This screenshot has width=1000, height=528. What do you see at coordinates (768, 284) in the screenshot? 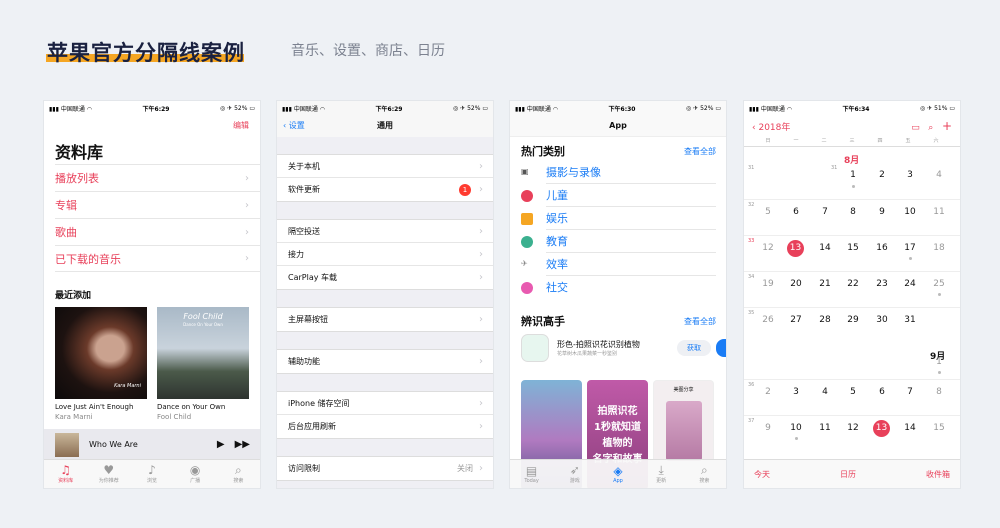
I see `calendar-day: 19` at bounding box center [768, 284].